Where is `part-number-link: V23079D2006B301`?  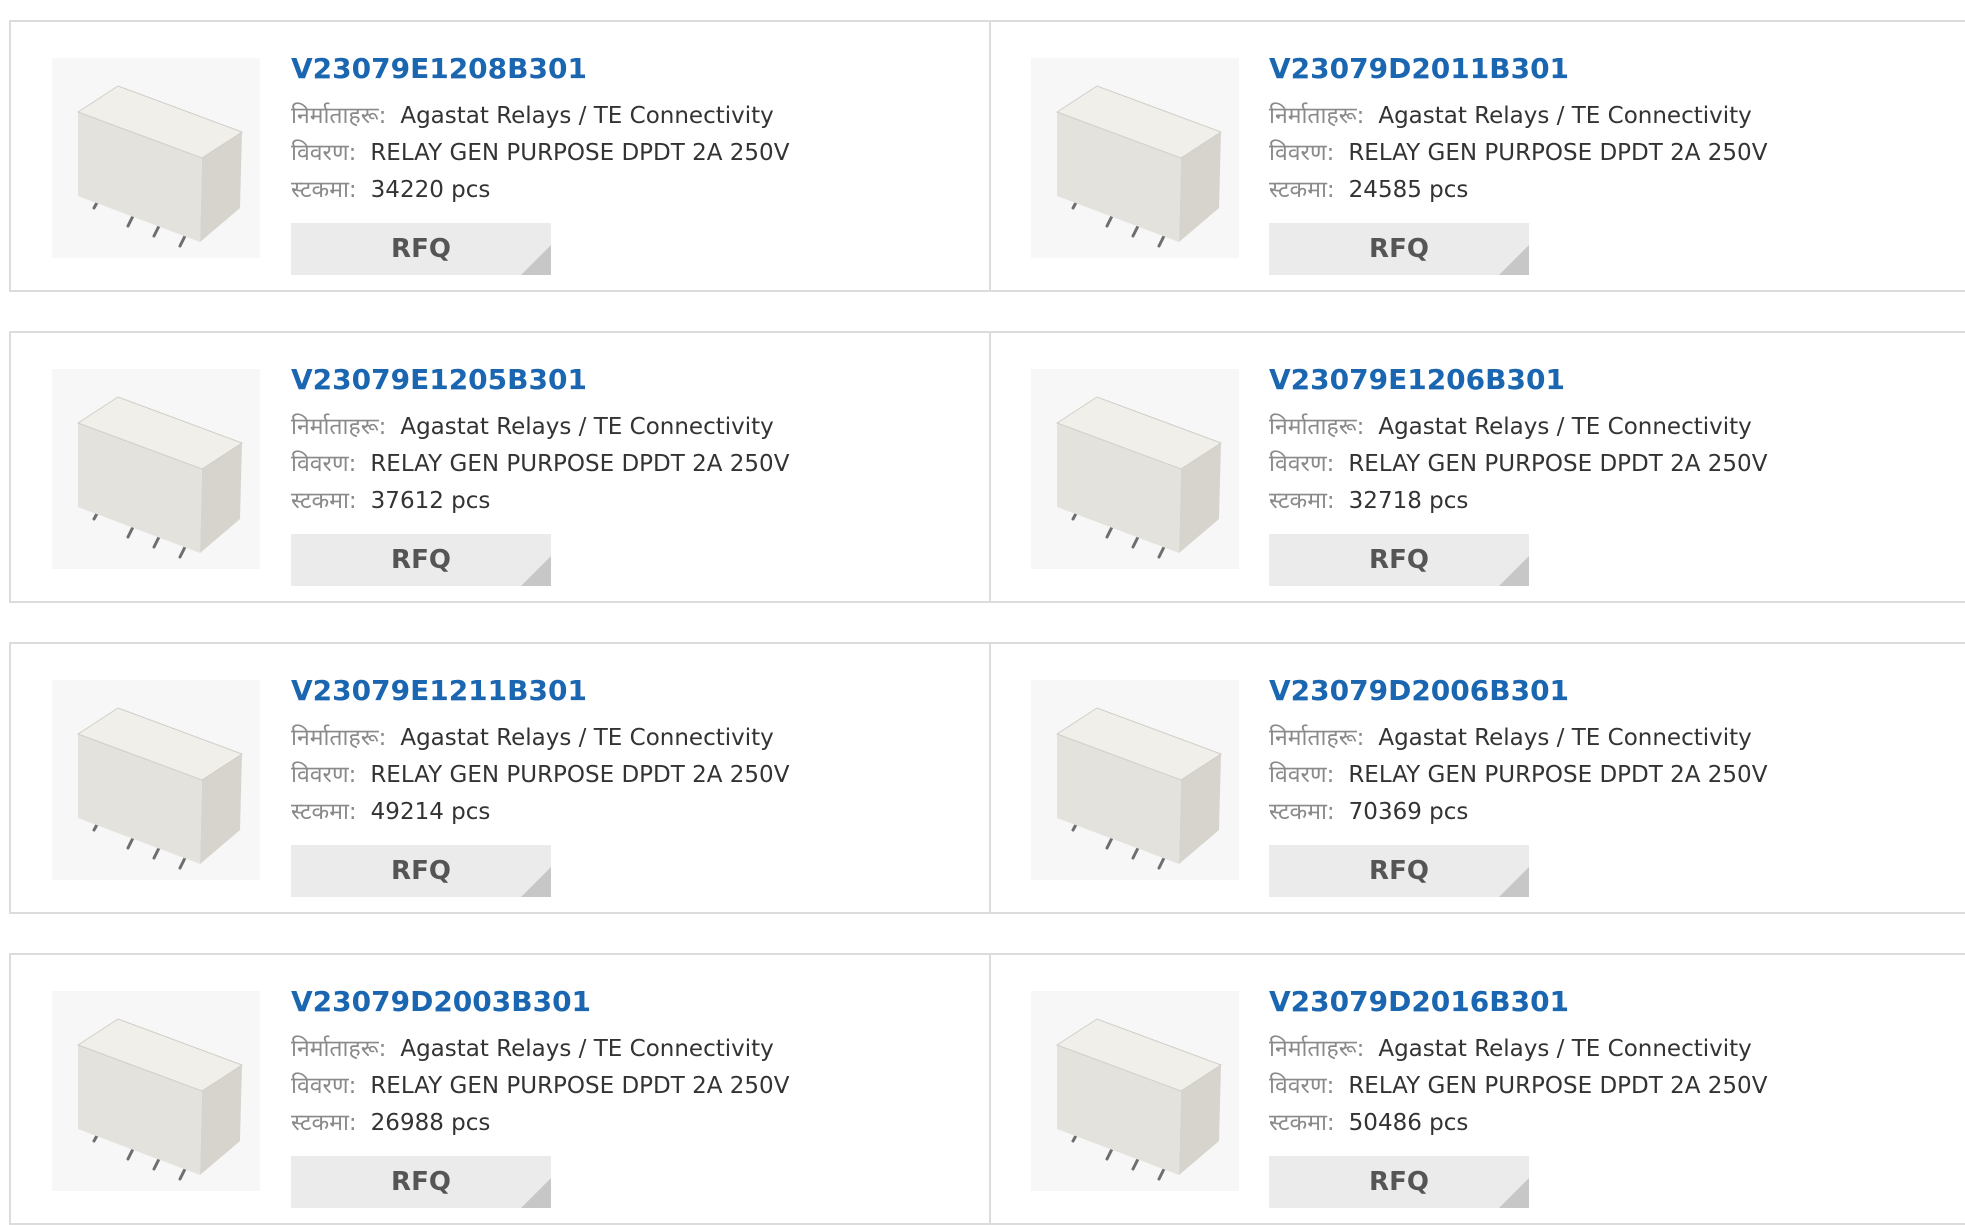
part-number-link: V23079D2006B301 is located at coordinates (1609, 691).